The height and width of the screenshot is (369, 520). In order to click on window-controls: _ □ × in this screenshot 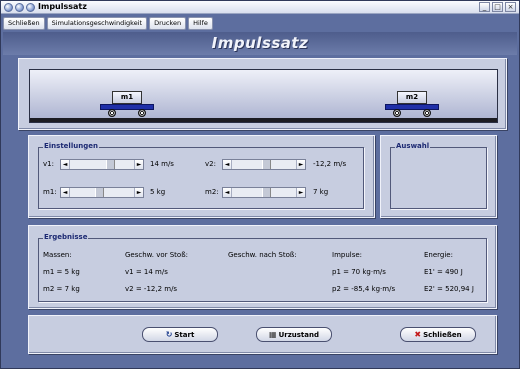, I will do `click(497, 7)`.